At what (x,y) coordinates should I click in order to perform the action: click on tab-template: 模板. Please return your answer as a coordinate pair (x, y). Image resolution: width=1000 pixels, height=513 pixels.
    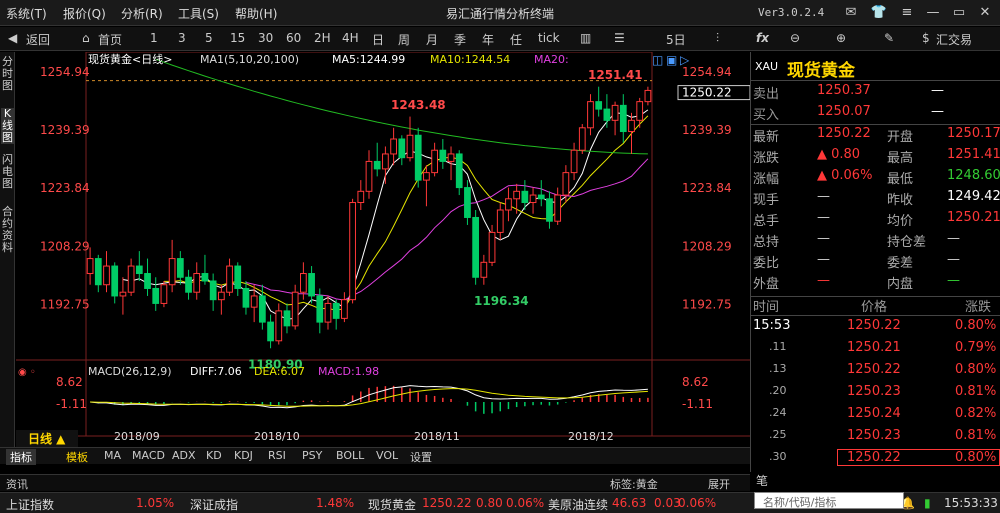
    Looking at the image, I should click on (77, 457).